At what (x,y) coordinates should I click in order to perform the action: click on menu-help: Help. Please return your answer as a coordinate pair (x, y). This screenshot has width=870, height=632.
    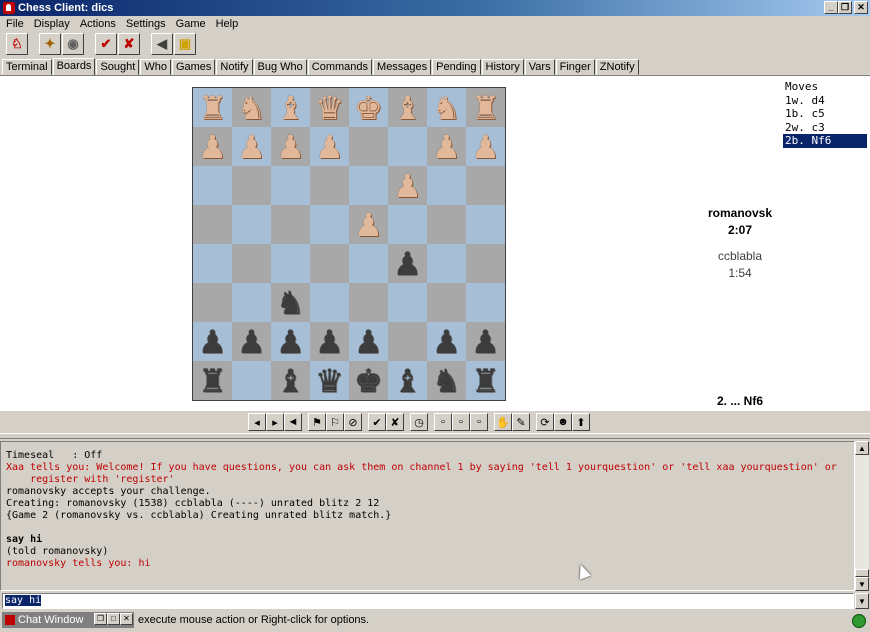
    Looking at the image, I should click on (227, 24).